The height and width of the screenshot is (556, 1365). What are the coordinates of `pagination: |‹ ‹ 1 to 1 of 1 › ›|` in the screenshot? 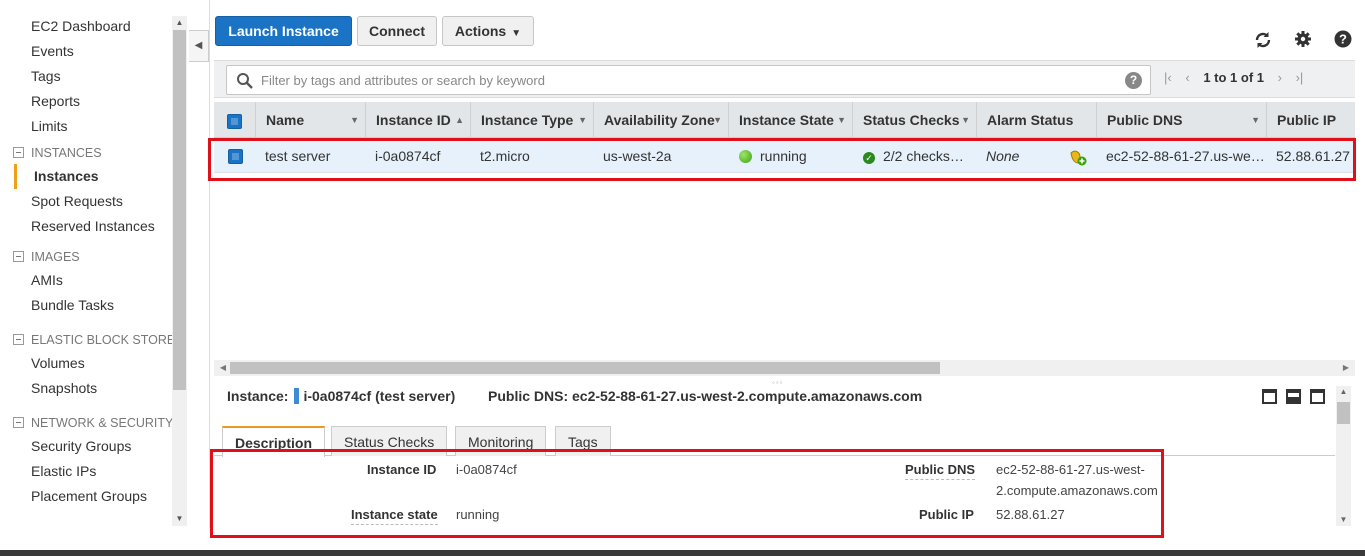 It's located at (1238, 80).